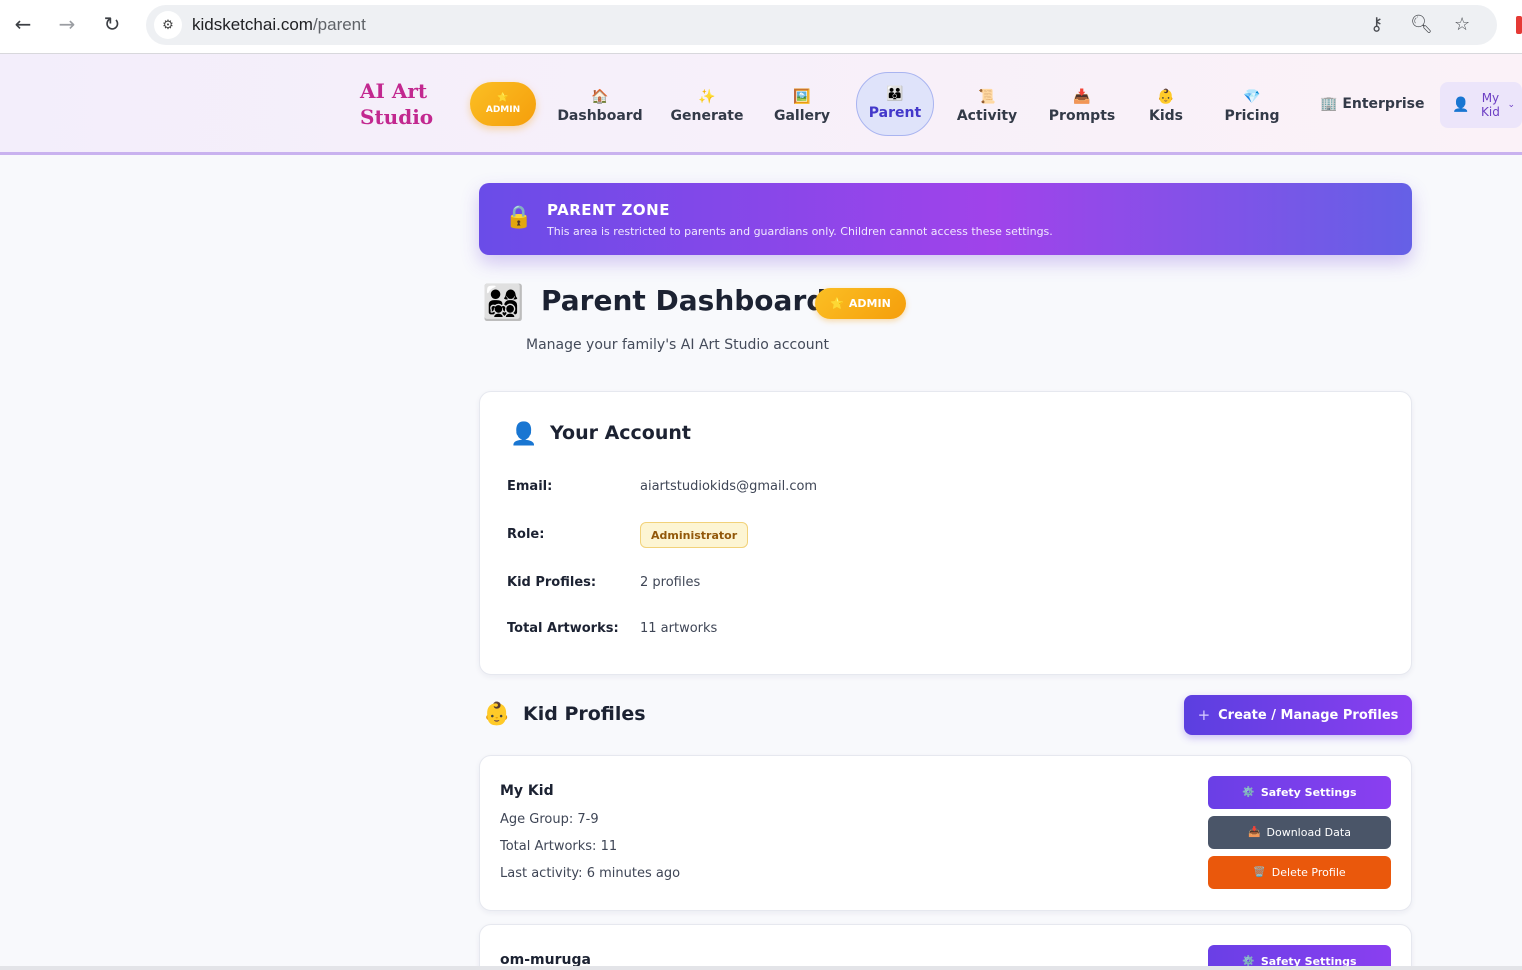  Describe the element at coordinates (1299, 792) in the screenshot. I see `safety-settings-button: ⚙️ Safety Settings` at that location.